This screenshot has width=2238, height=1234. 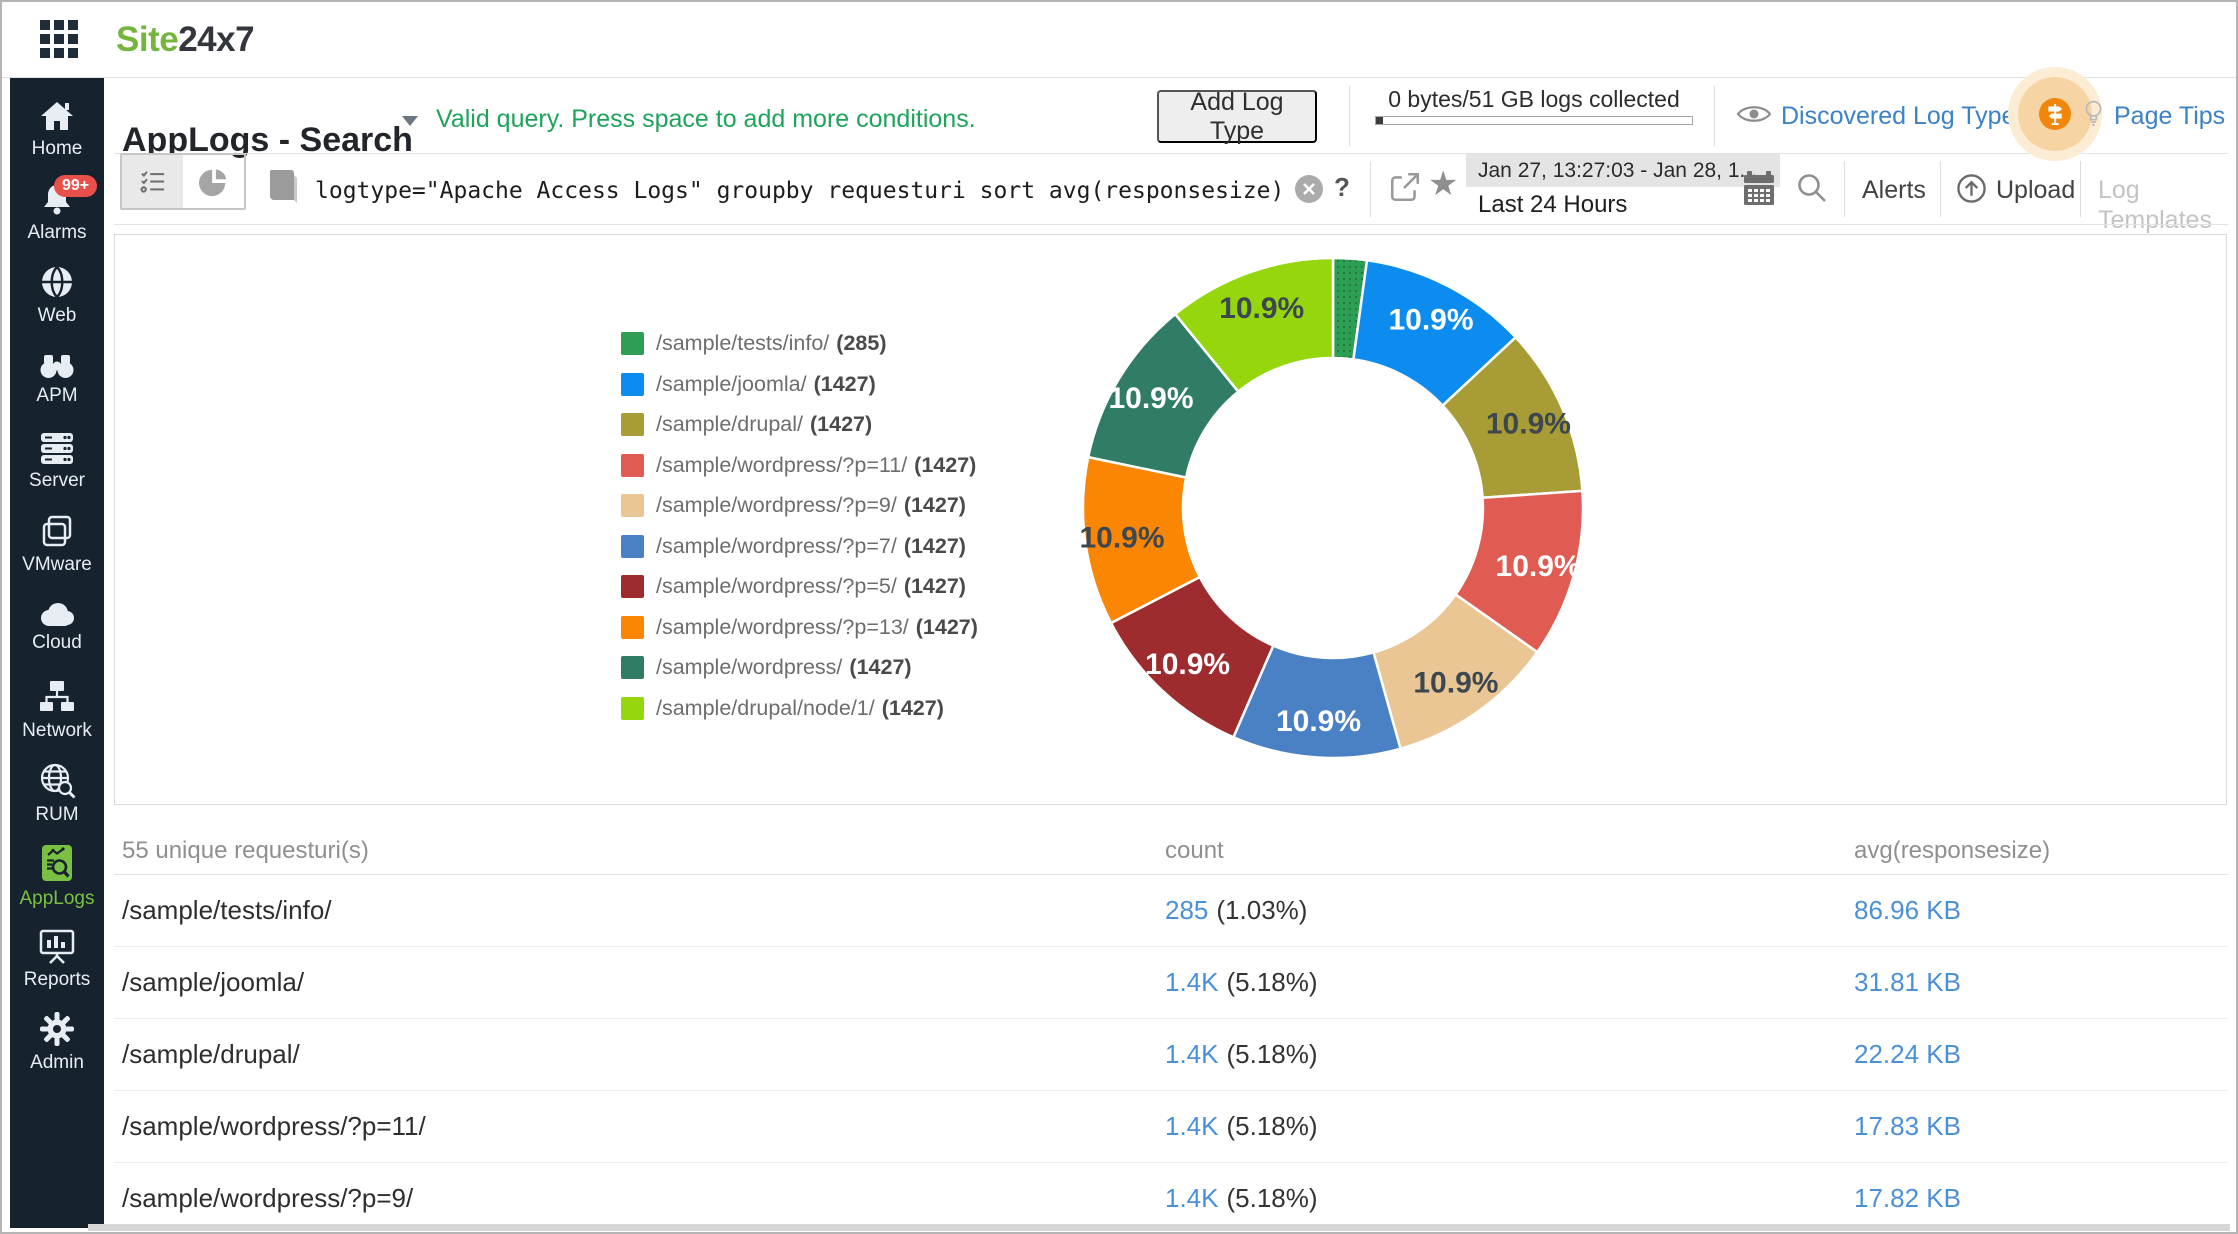 I want to click on list-view-toggle, so click(x=152, y=181).